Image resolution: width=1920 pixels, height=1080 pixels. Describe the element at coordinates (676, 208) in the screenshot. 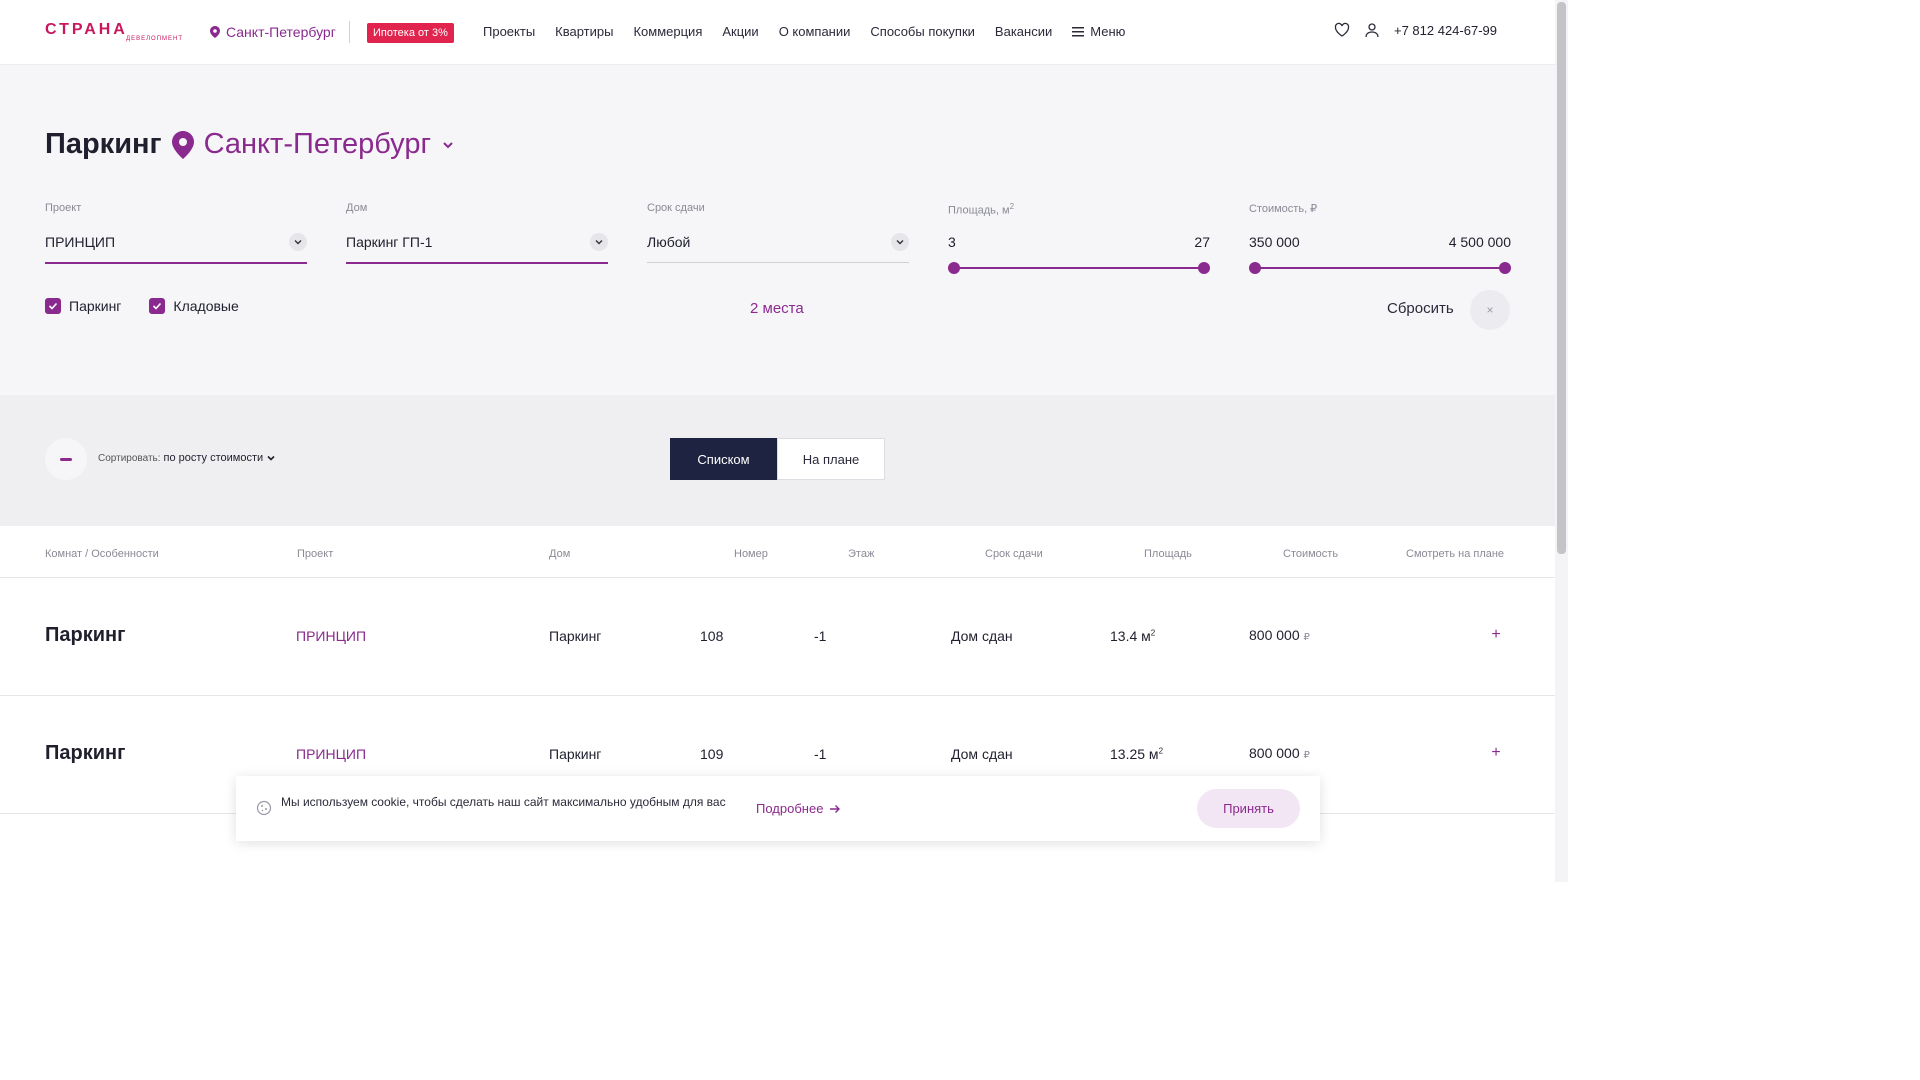

I see `term-filter-label: Срок сдачи` at that location.